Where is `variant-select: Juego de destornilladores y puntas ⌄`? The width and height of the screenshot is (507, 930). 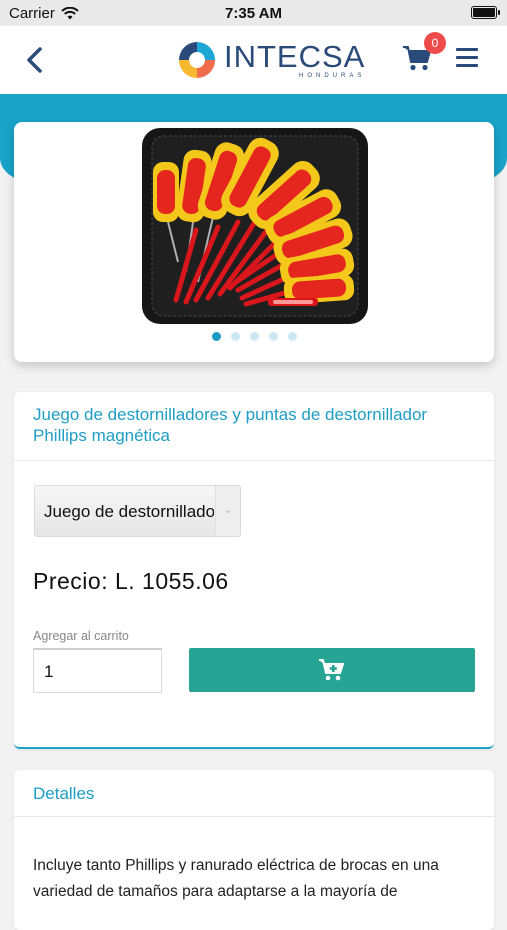 variant-select: Juego de destornilladores y puntas ⌄ is located at coordinates (137, 511).